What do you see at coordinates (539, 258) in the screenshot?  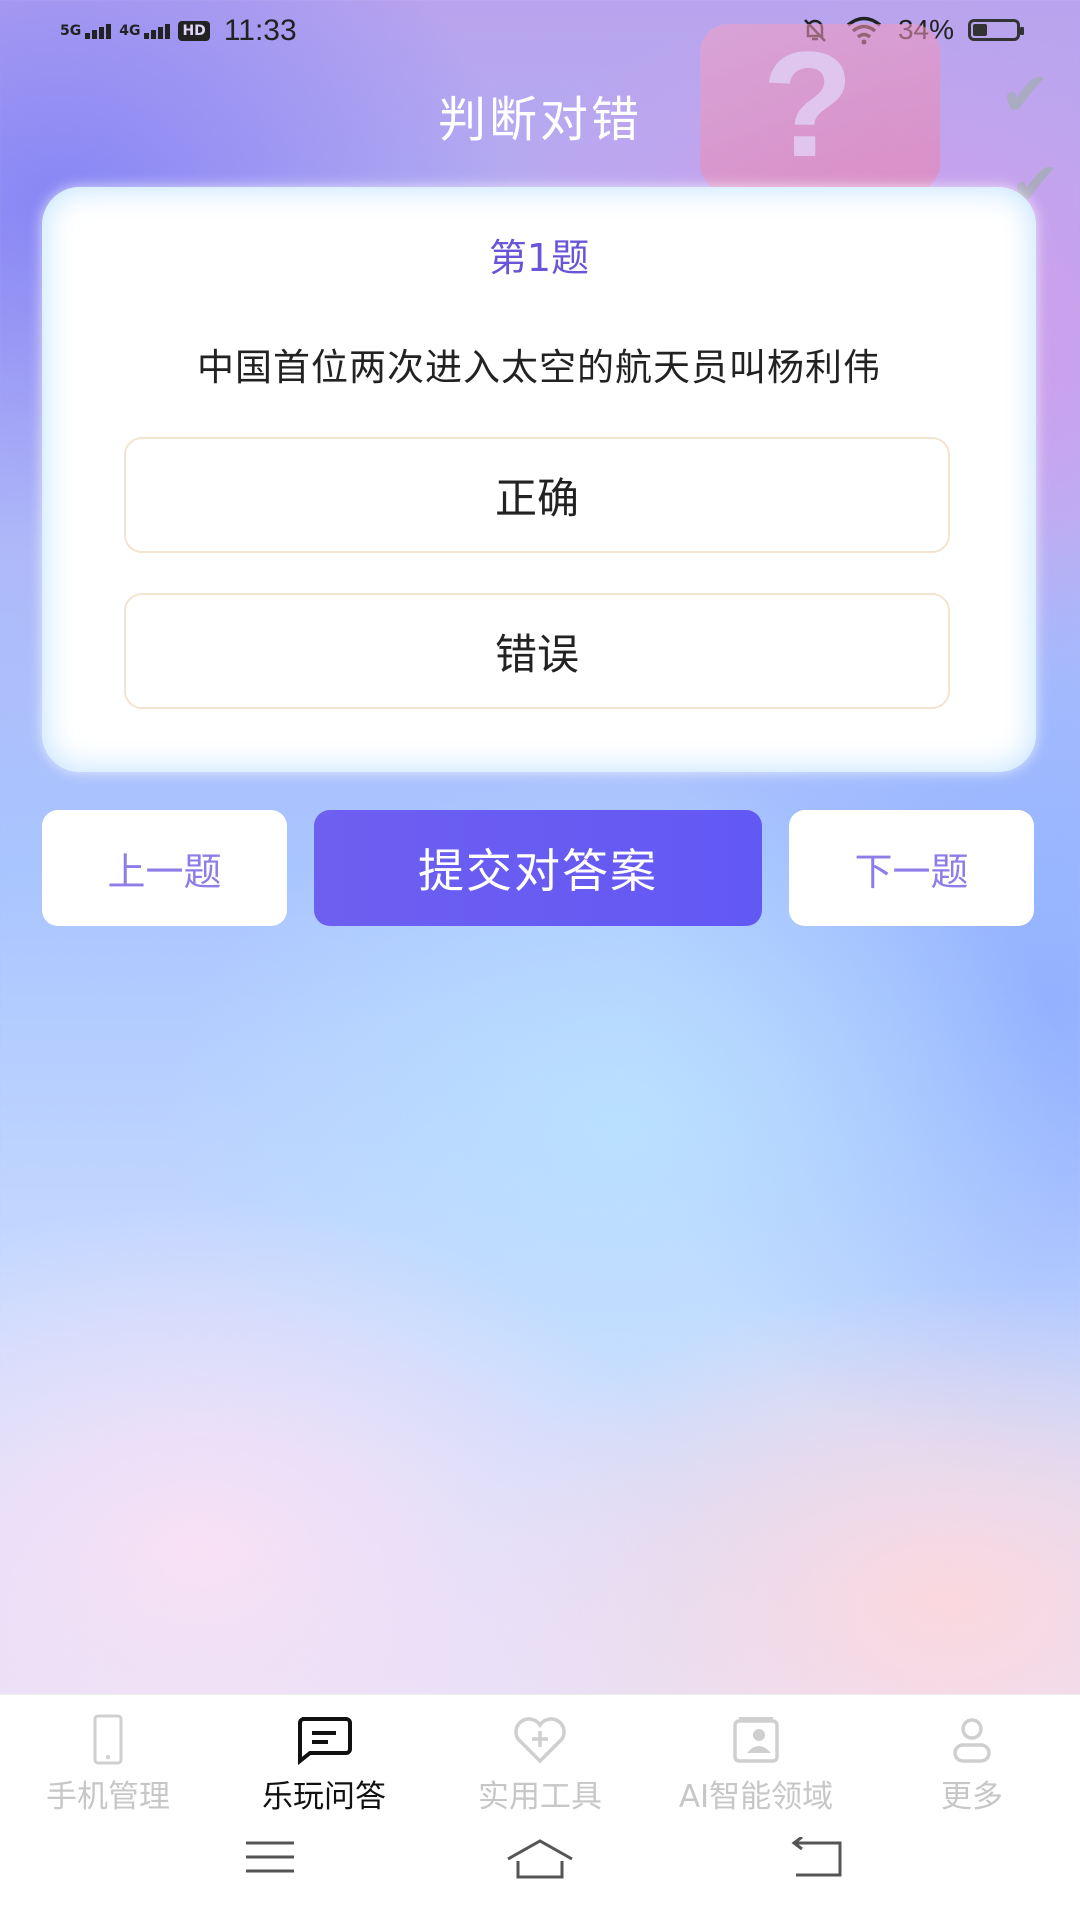 I see `question-number: 第1题` at bounding box center [539, 258].